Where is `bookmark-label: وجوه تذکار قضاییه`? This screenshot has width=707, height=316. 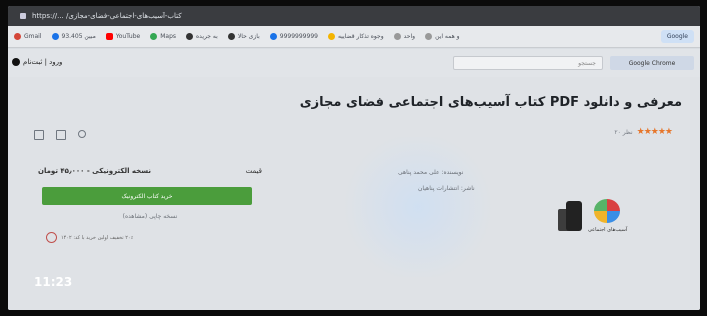
bookmark-label: وجوه تذکار قضاییه is located at coordinates (360, 36).